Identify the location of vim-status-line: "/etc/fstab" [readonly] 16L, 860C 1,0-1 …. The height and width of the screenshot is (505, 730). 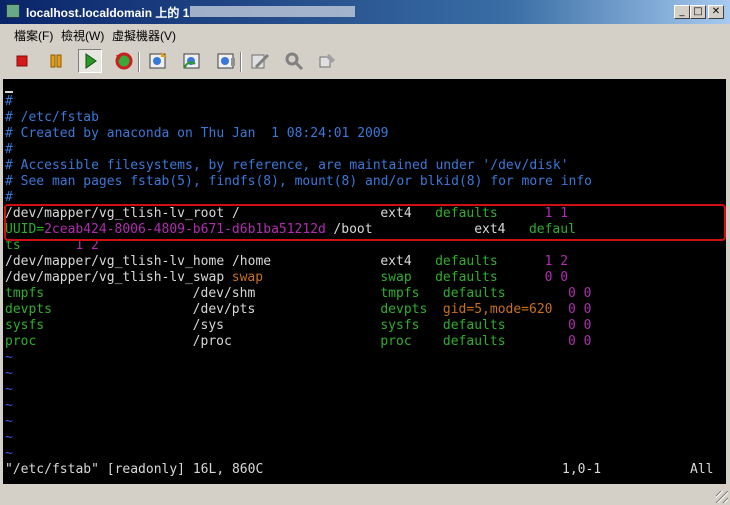
(359, 470).